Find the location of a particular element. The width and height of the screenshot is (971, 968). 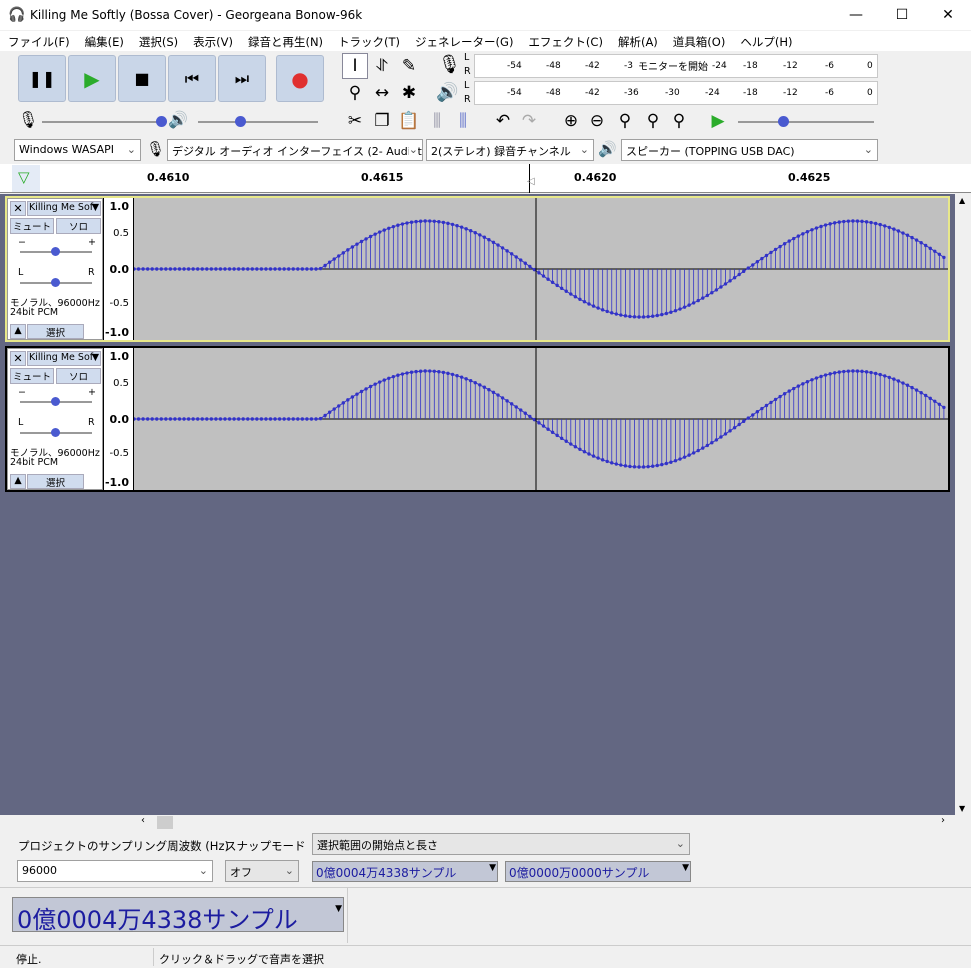

playback-device-select: スピーカー (TOPPING USB DAC) ⌄ is located at coordinates (749, 150).